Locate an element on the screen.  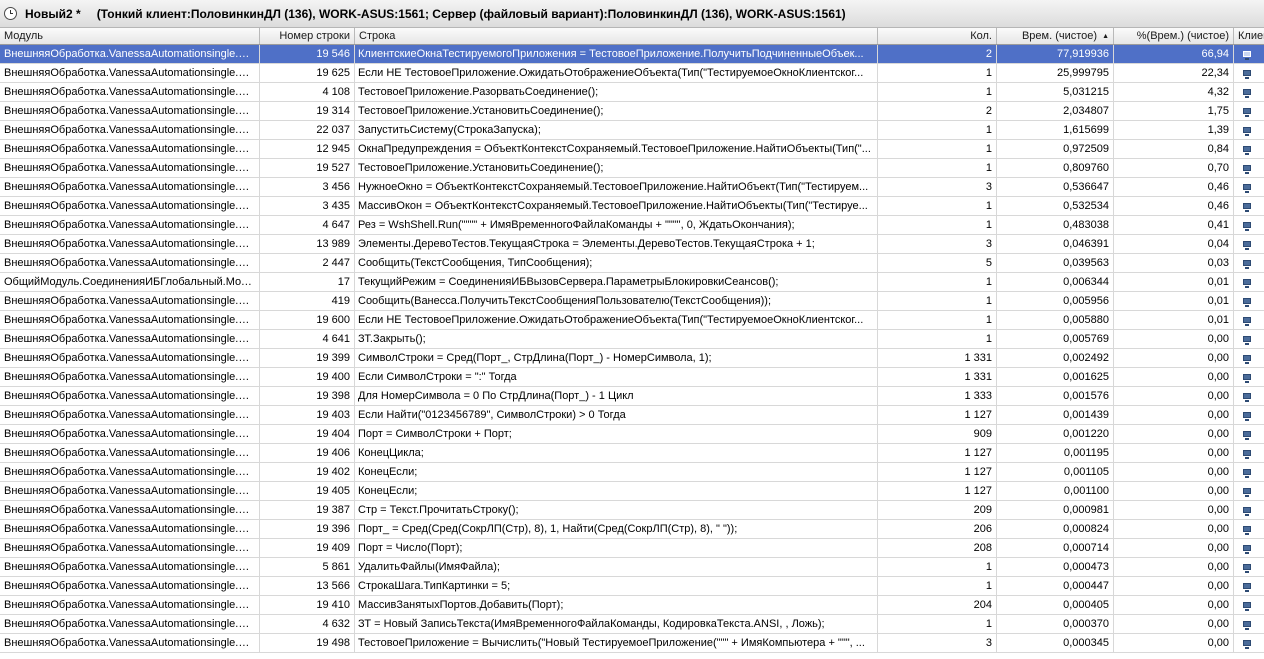
column-header-module: Модуль is located at coordinates (130, 36).